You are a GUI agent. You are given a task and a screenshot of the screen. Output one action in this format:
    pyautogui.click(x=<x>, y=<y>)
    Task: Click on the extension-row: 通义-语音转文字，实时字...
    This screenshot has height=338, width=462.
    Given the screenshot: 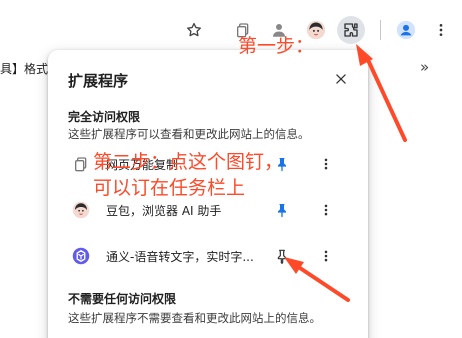 What is the action you would take?
    pyautogui.click(x=208, y=256)
    